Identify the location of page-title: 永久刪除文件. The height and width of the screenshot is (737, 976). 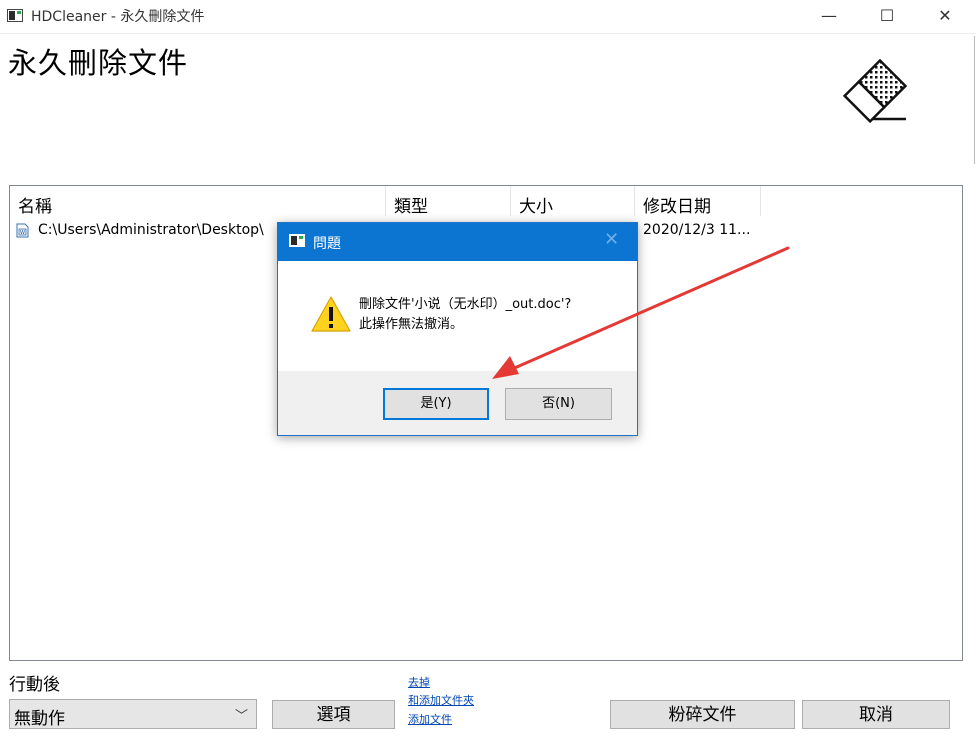
(98, 63).